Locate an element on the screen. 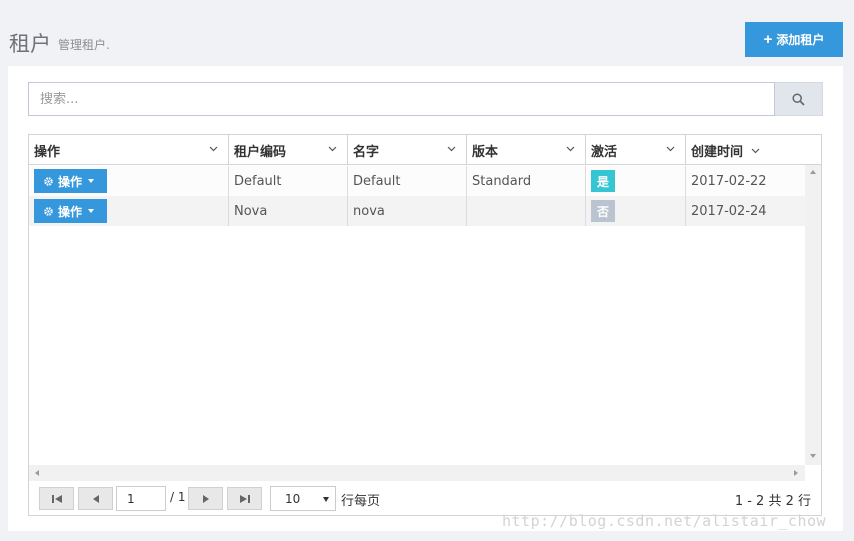  last-page-button is located at coordinates (244, 498).